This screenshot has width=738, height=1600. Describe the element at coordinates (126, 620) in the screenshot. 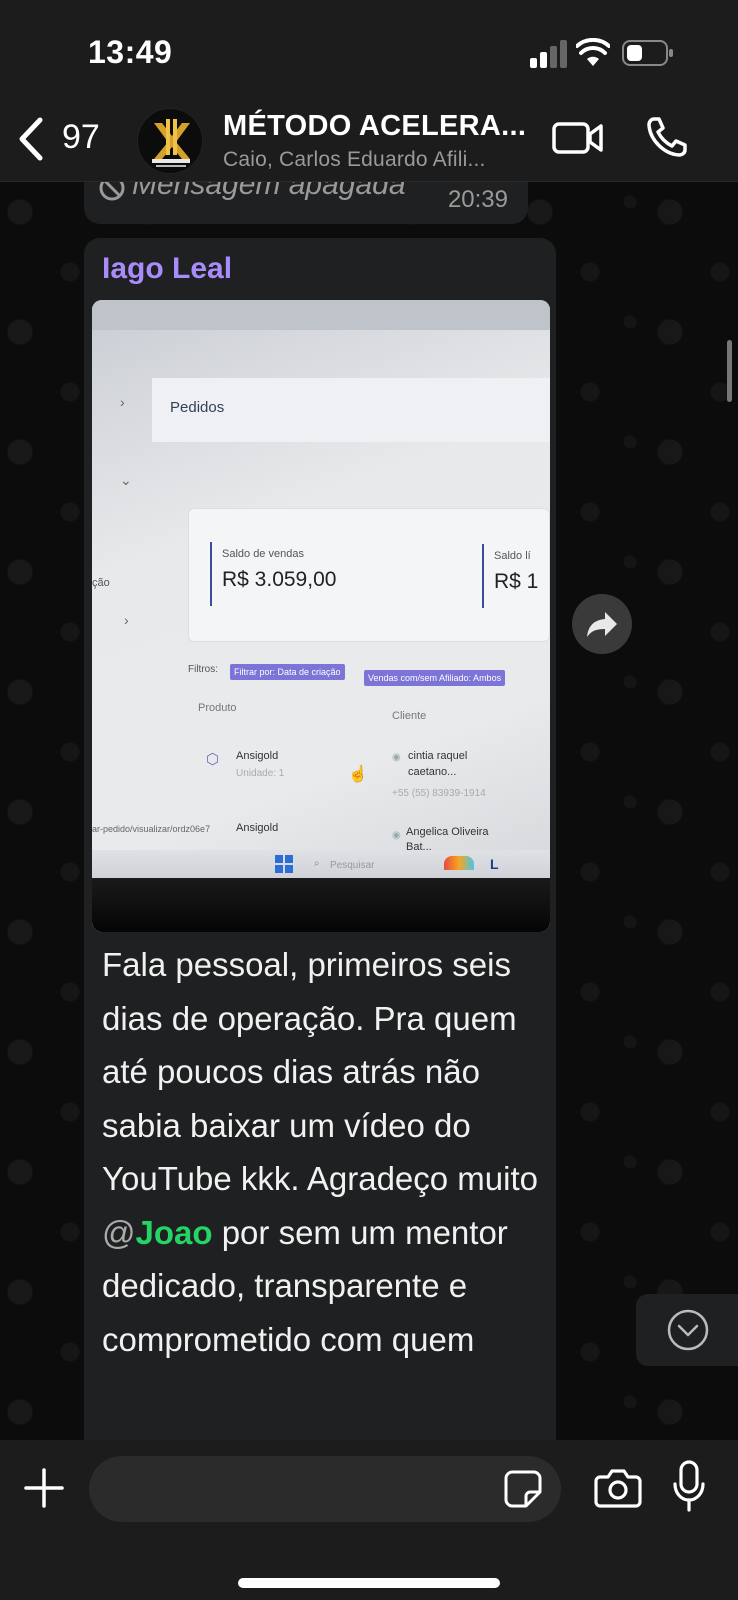

I see `photo-chevron-3: ›` at that location.